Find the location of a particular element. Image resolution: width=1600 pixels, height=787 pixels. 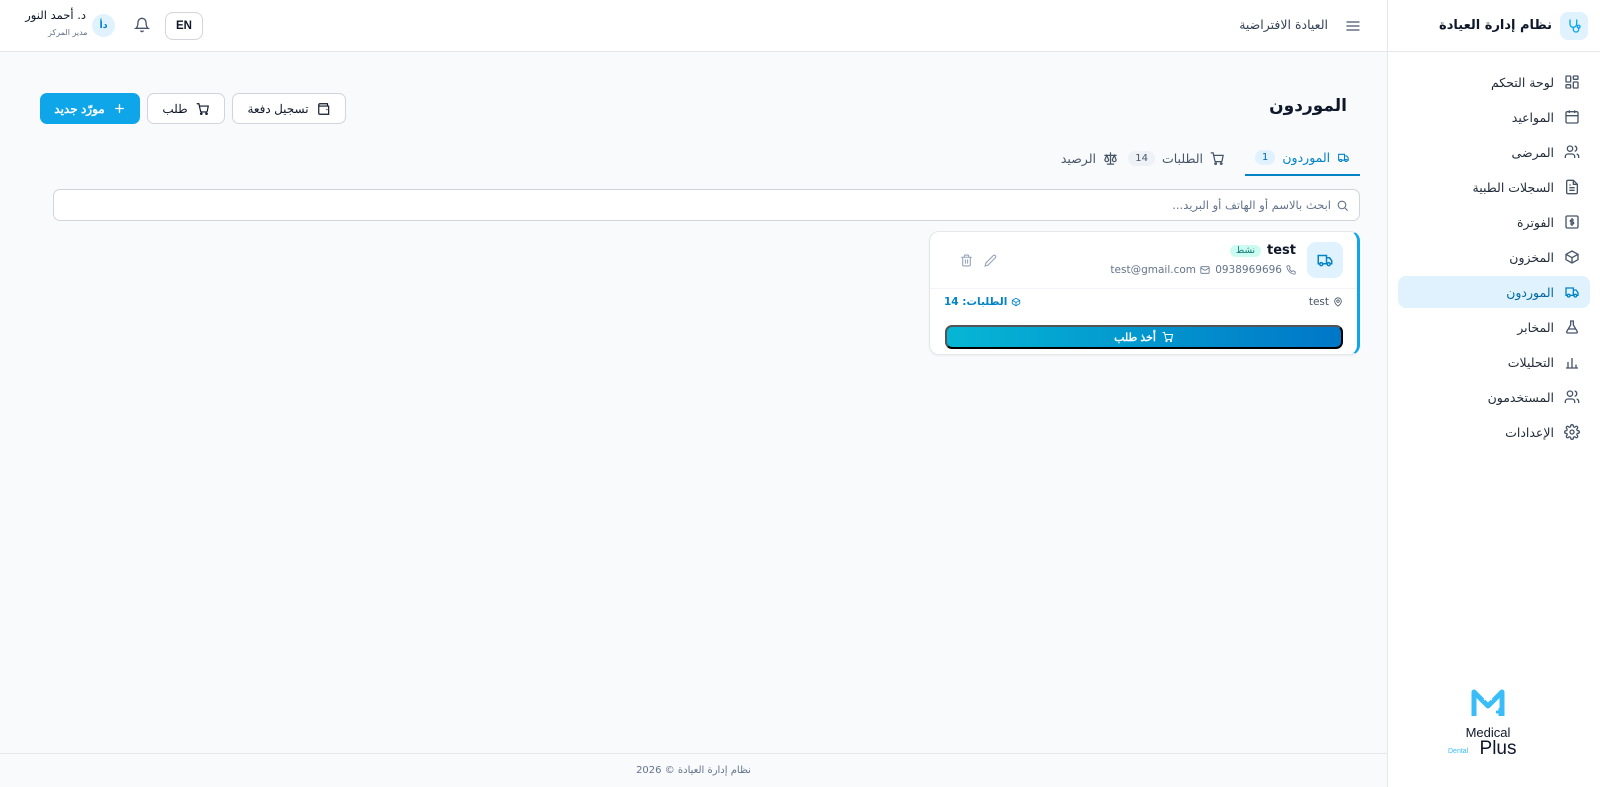

calendar-icon is located at coordinates (1572, 117).